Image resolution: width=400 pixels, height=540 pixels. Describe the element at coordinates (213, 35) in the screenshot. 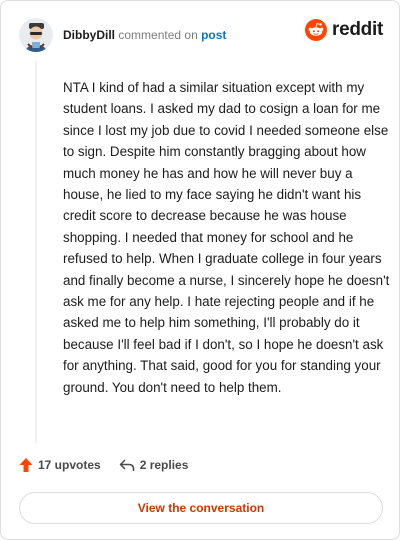

I see `post-link: post` at that location.